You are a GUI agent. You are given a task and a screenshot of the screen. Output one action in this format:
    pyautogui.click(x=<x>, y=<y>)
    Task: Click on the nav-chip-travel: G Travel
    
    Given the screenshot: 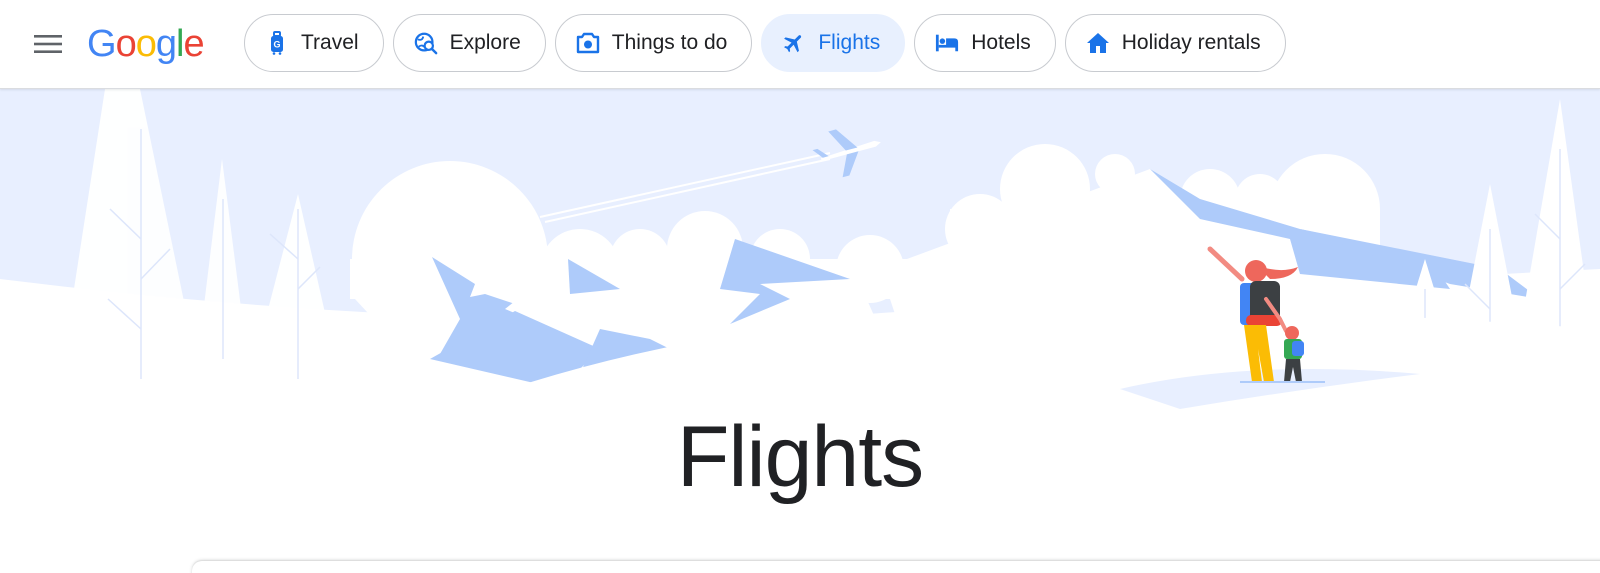 What is the action you would take?
    pyautogui.click(x=314, y=43)
    